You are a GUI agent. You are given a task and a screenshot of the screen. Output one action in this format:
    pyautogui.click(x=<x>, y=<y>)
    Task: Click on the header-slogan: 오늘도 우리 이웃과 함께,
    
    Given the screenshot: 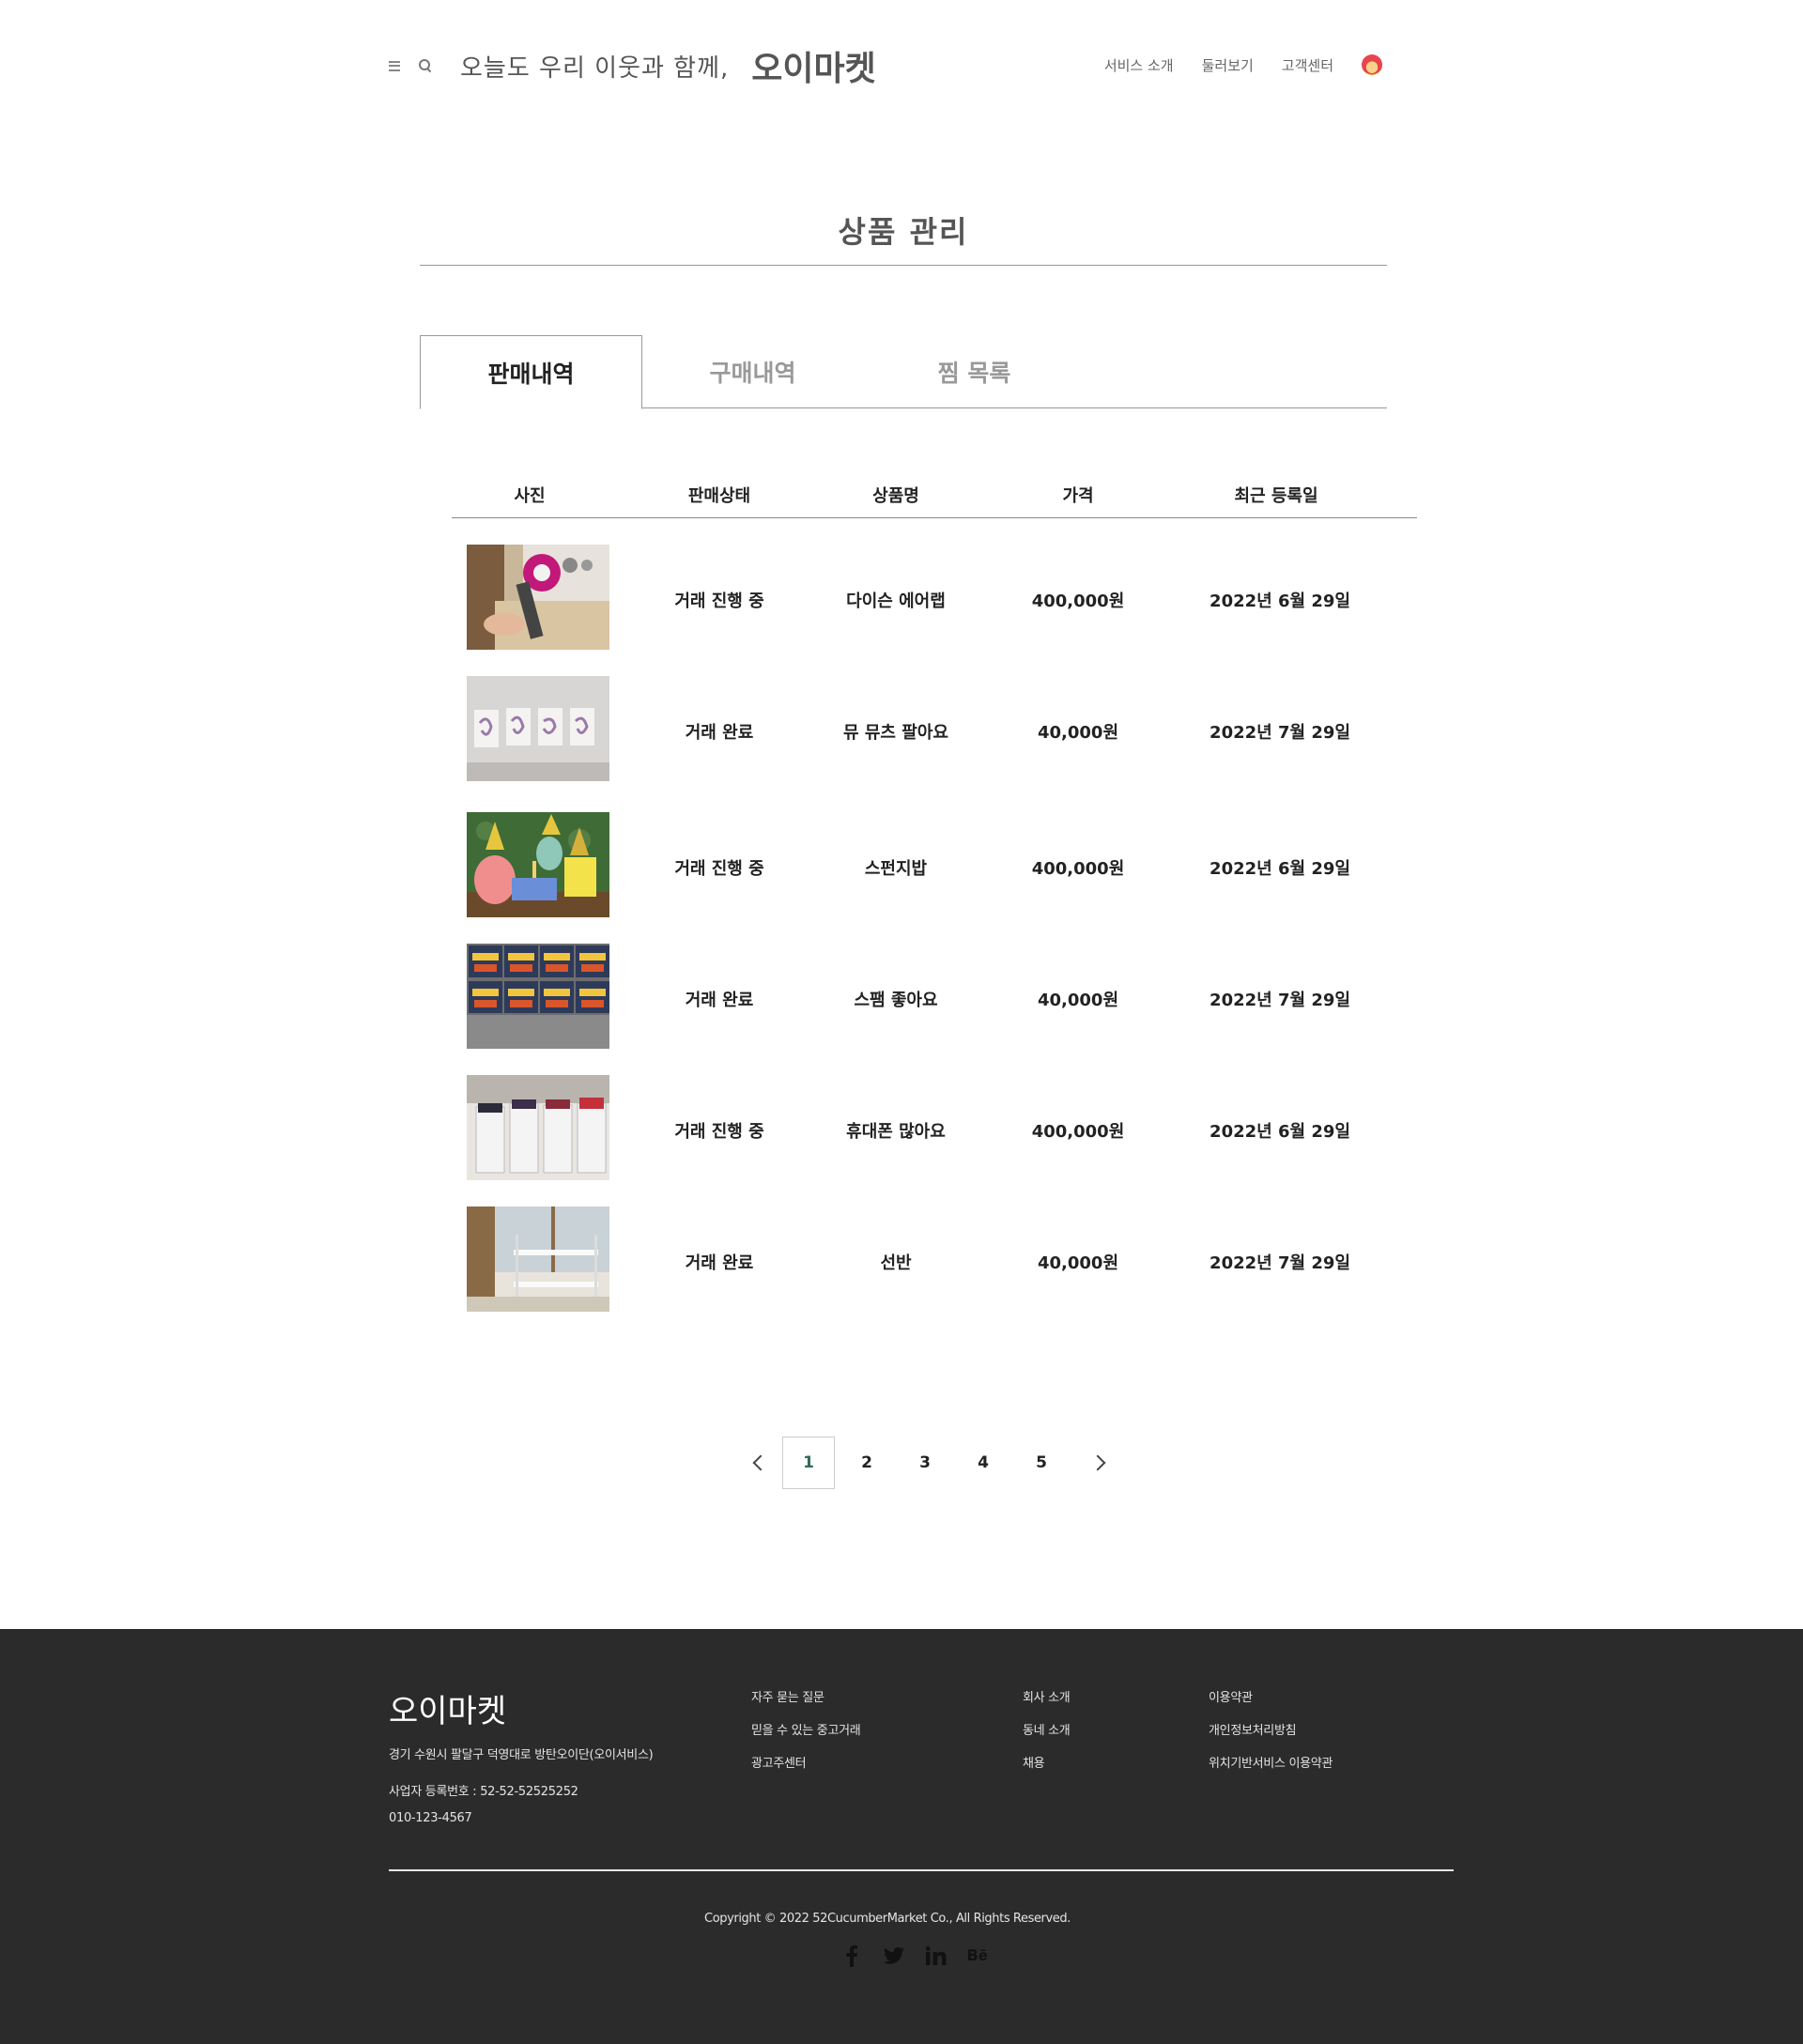 What is the action you would take?
    pyautogui.click(x=595, y=68)
    